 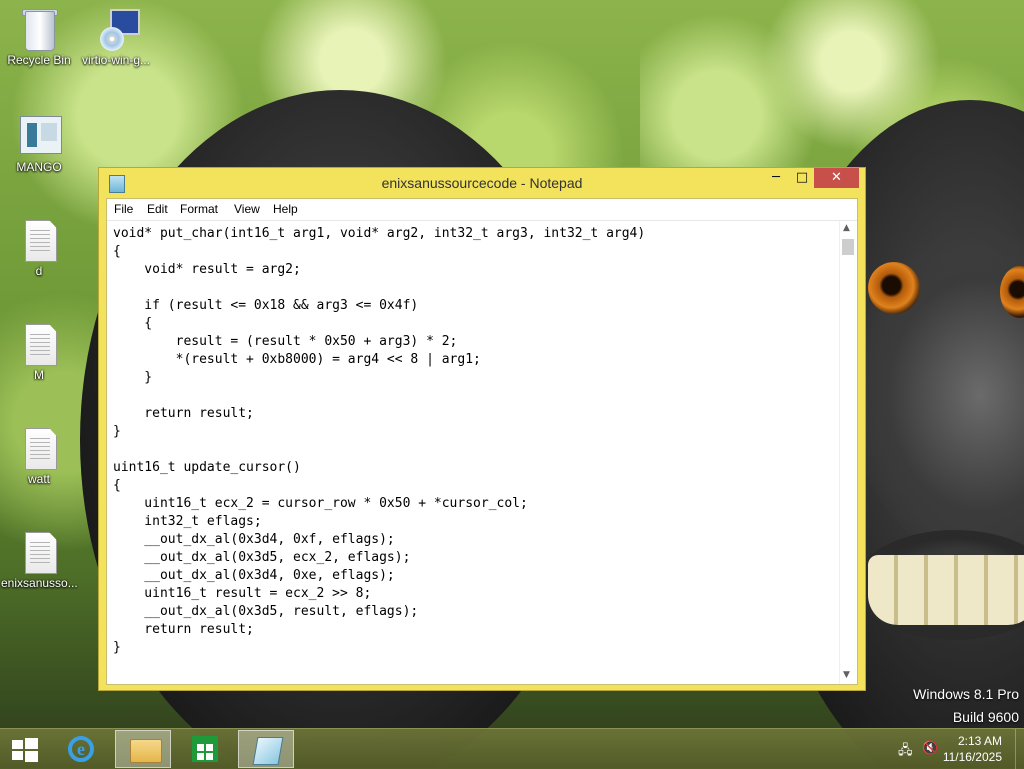 What do you see at coordinates (117, 29) in the screenshot?
I see `installer-icon` at bounding box center [117, 29].